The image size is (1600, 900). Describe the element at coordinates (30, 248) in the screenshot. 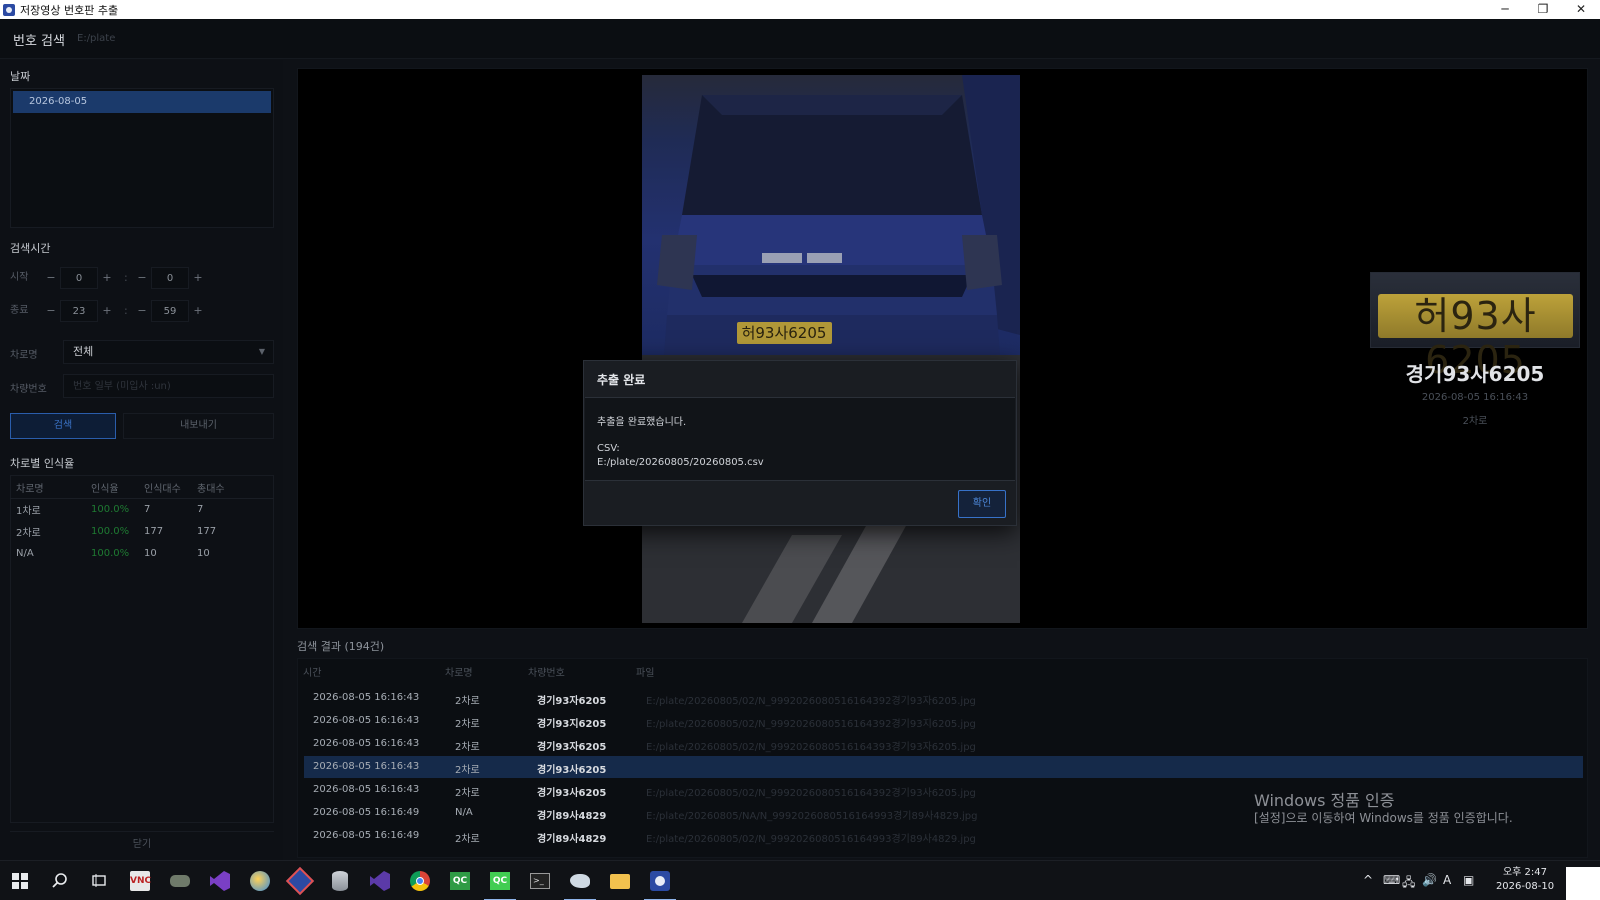

I see `time-label: 검색시간` at that location.